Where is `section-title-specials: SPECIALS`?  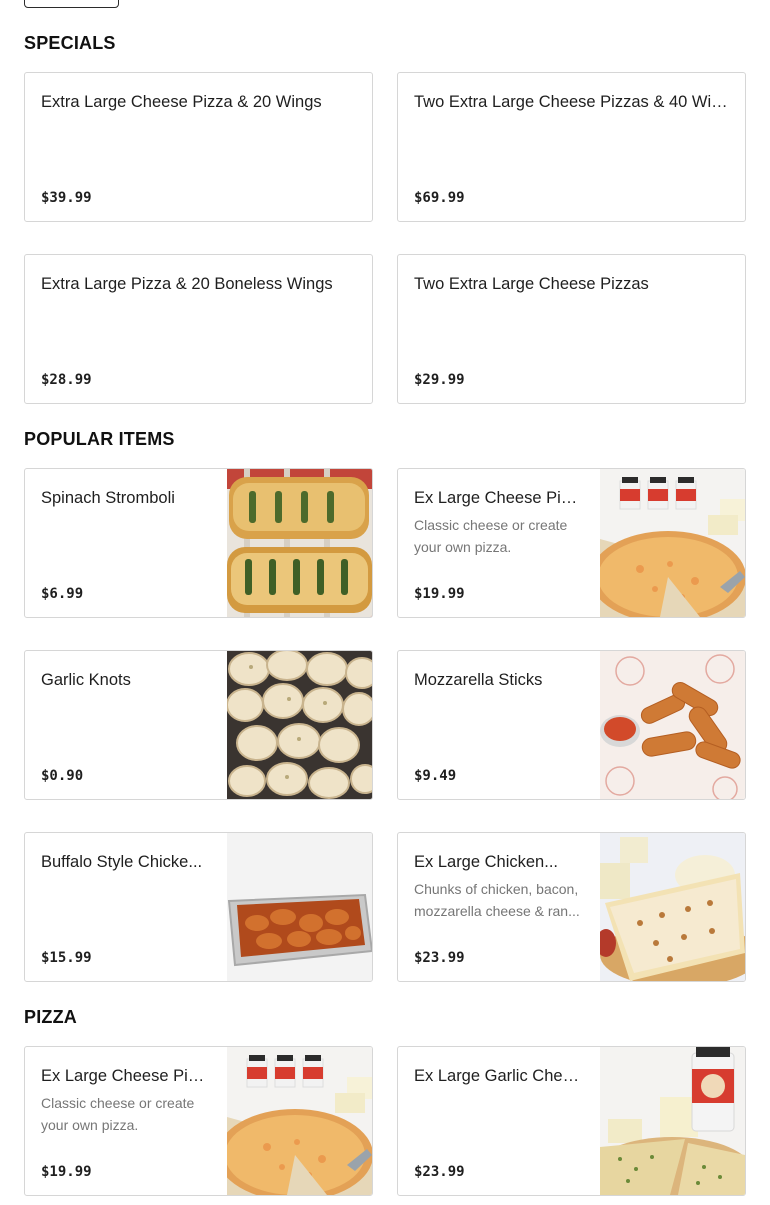 section-title-specials: SPECIALS is located at coordinates (70, 43).